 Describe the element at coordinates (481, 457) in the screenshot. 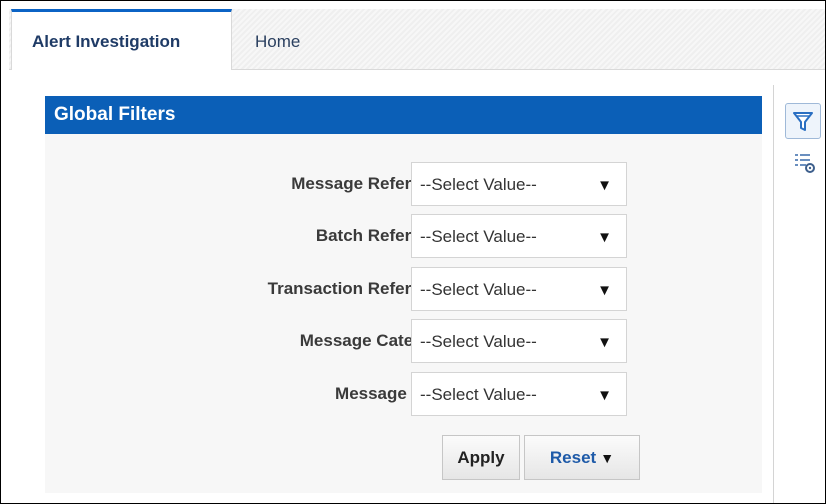

I see `apply-button: Apply` at that location.